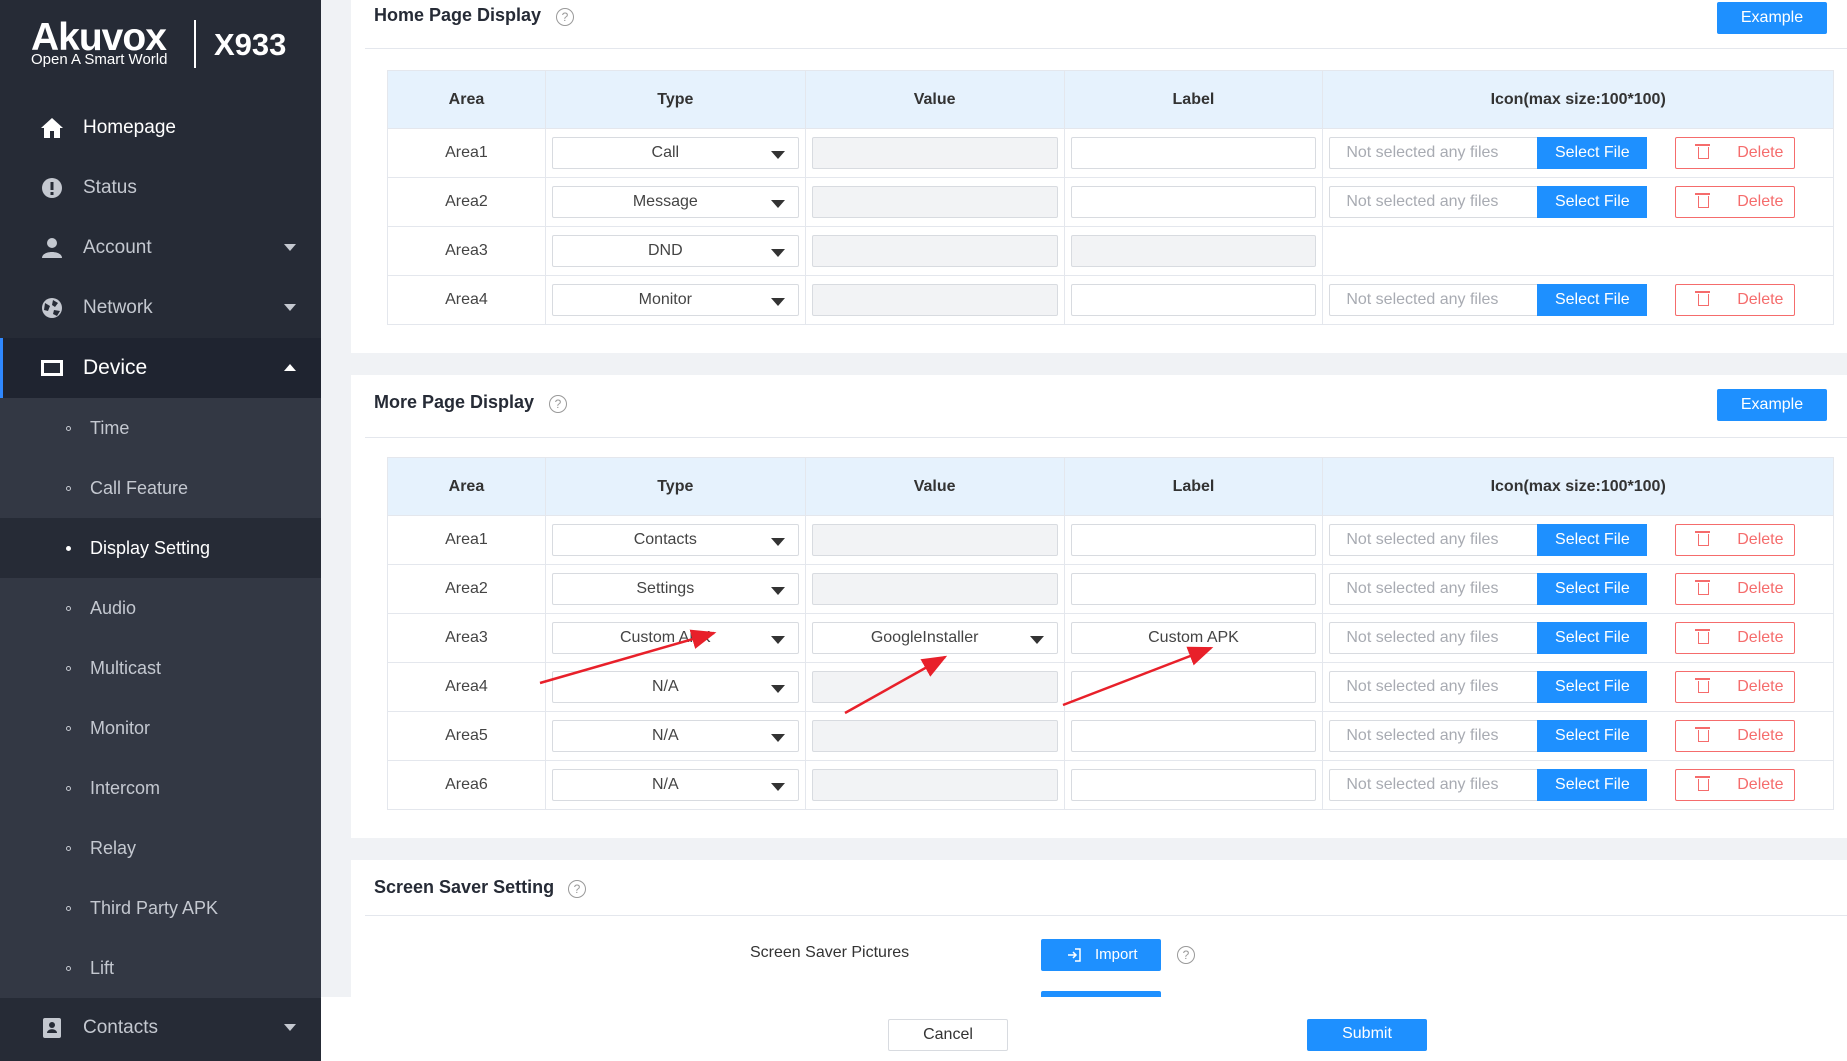 The width and height of the screenshot is (1847, 1061). I want to click on type-select: Monitor, so click(675, 300).